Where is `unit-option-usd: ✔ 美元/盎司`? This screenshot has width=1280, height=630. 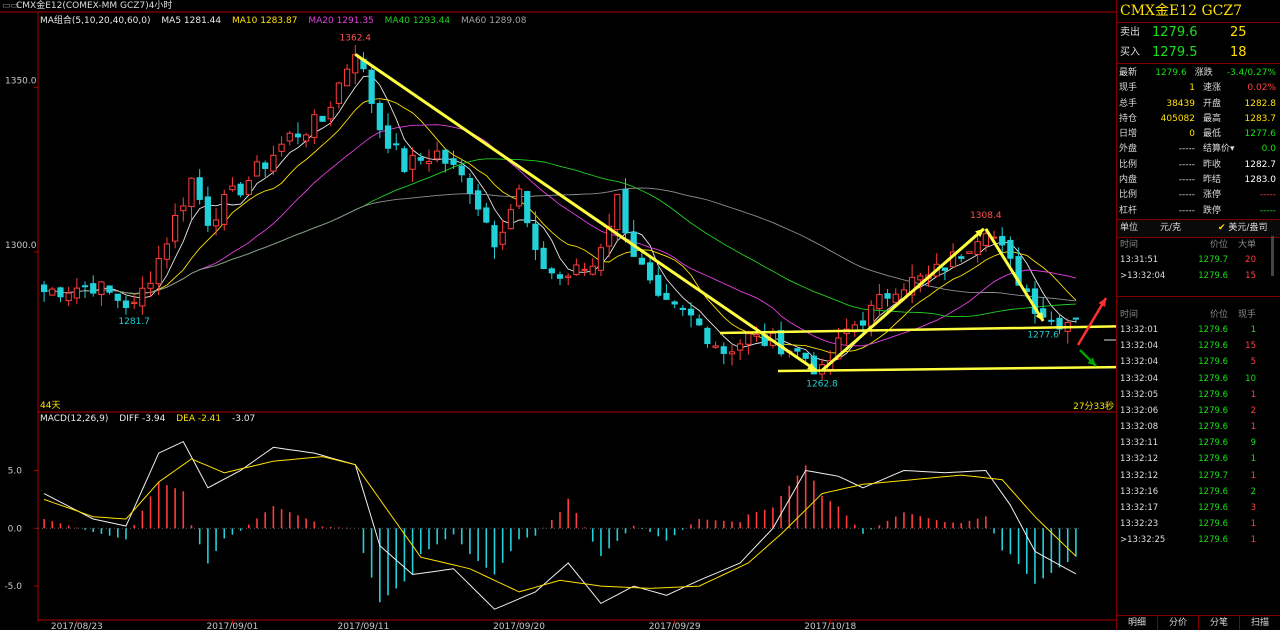 unit-option-usd: ✔ 美元/盎司 is located at coordinates (1249, 228).